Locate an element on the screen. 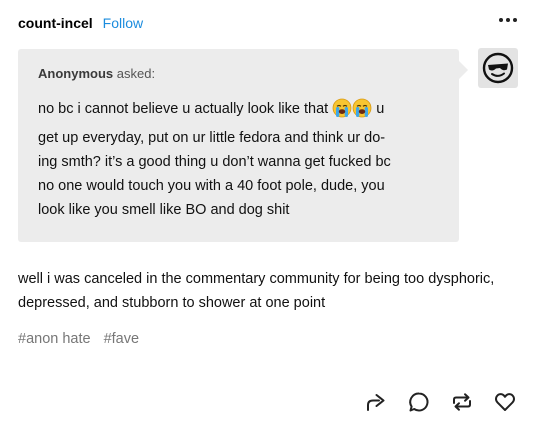 The image size is (534, 426). share-icon is located at coordinates (376, 402).